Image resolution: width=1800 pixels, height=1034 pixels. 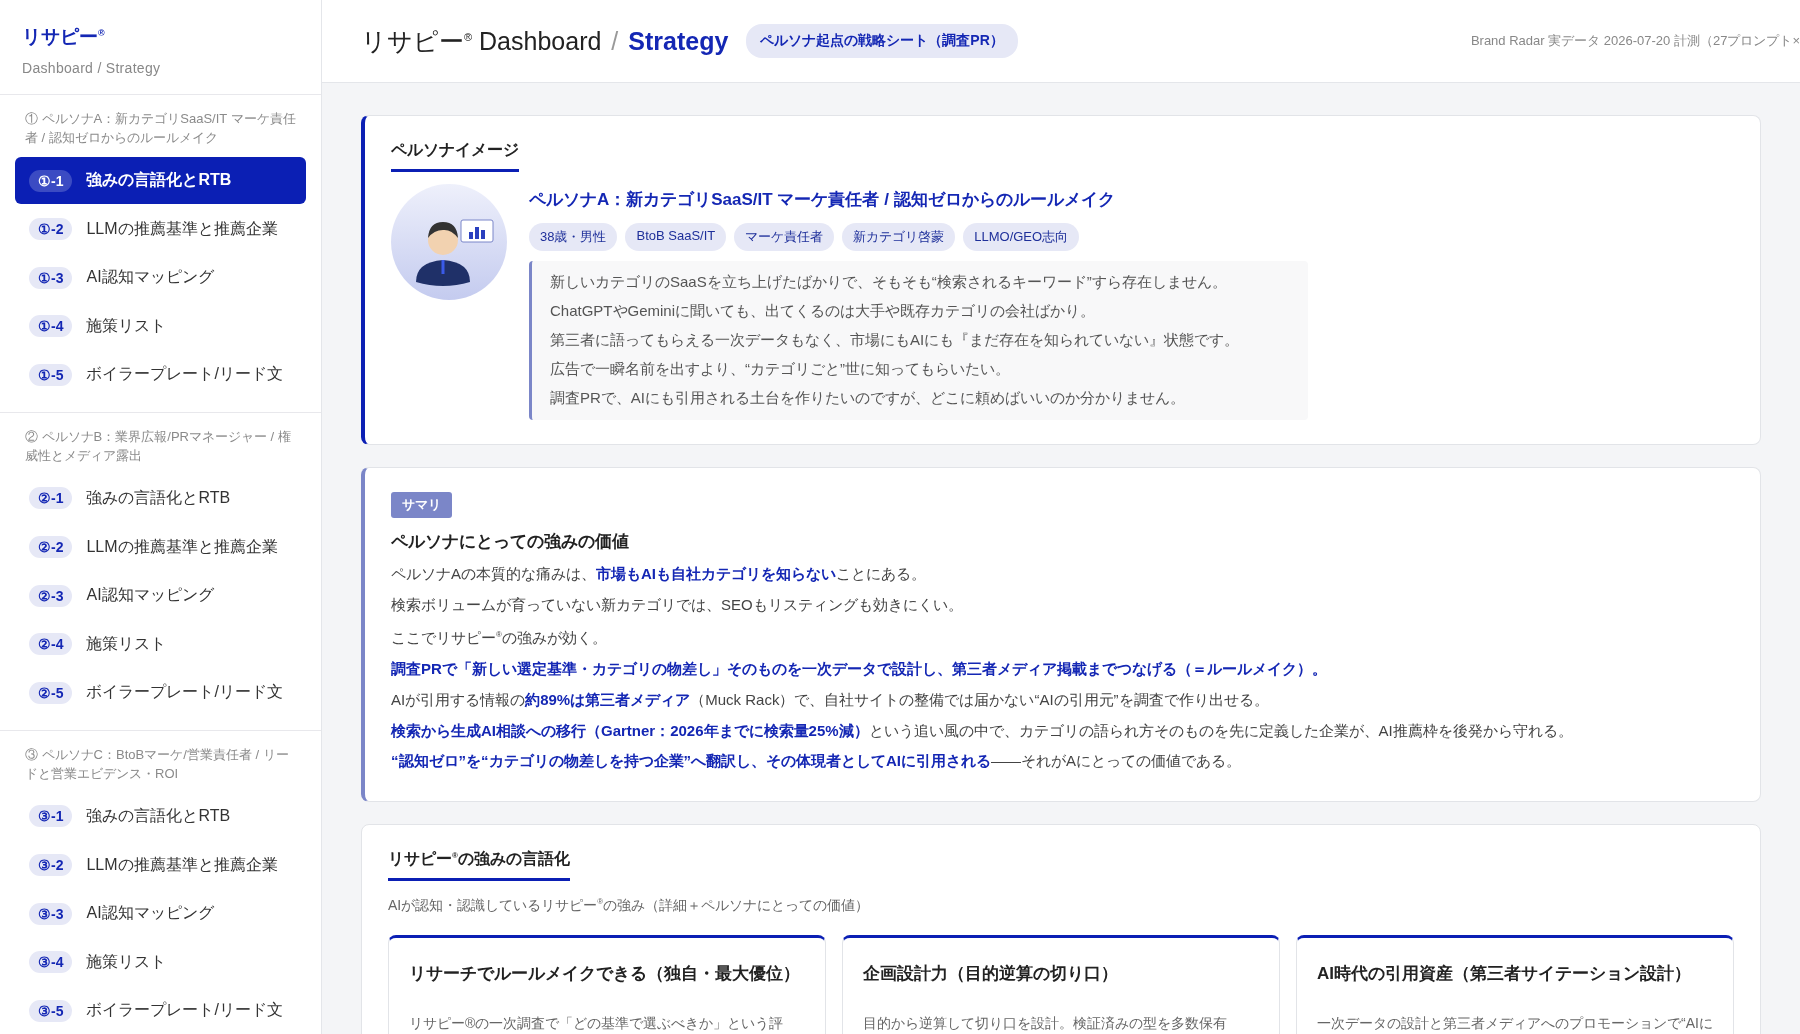 I want to click on summary-label: サマリ, so click(x=421, y=505).